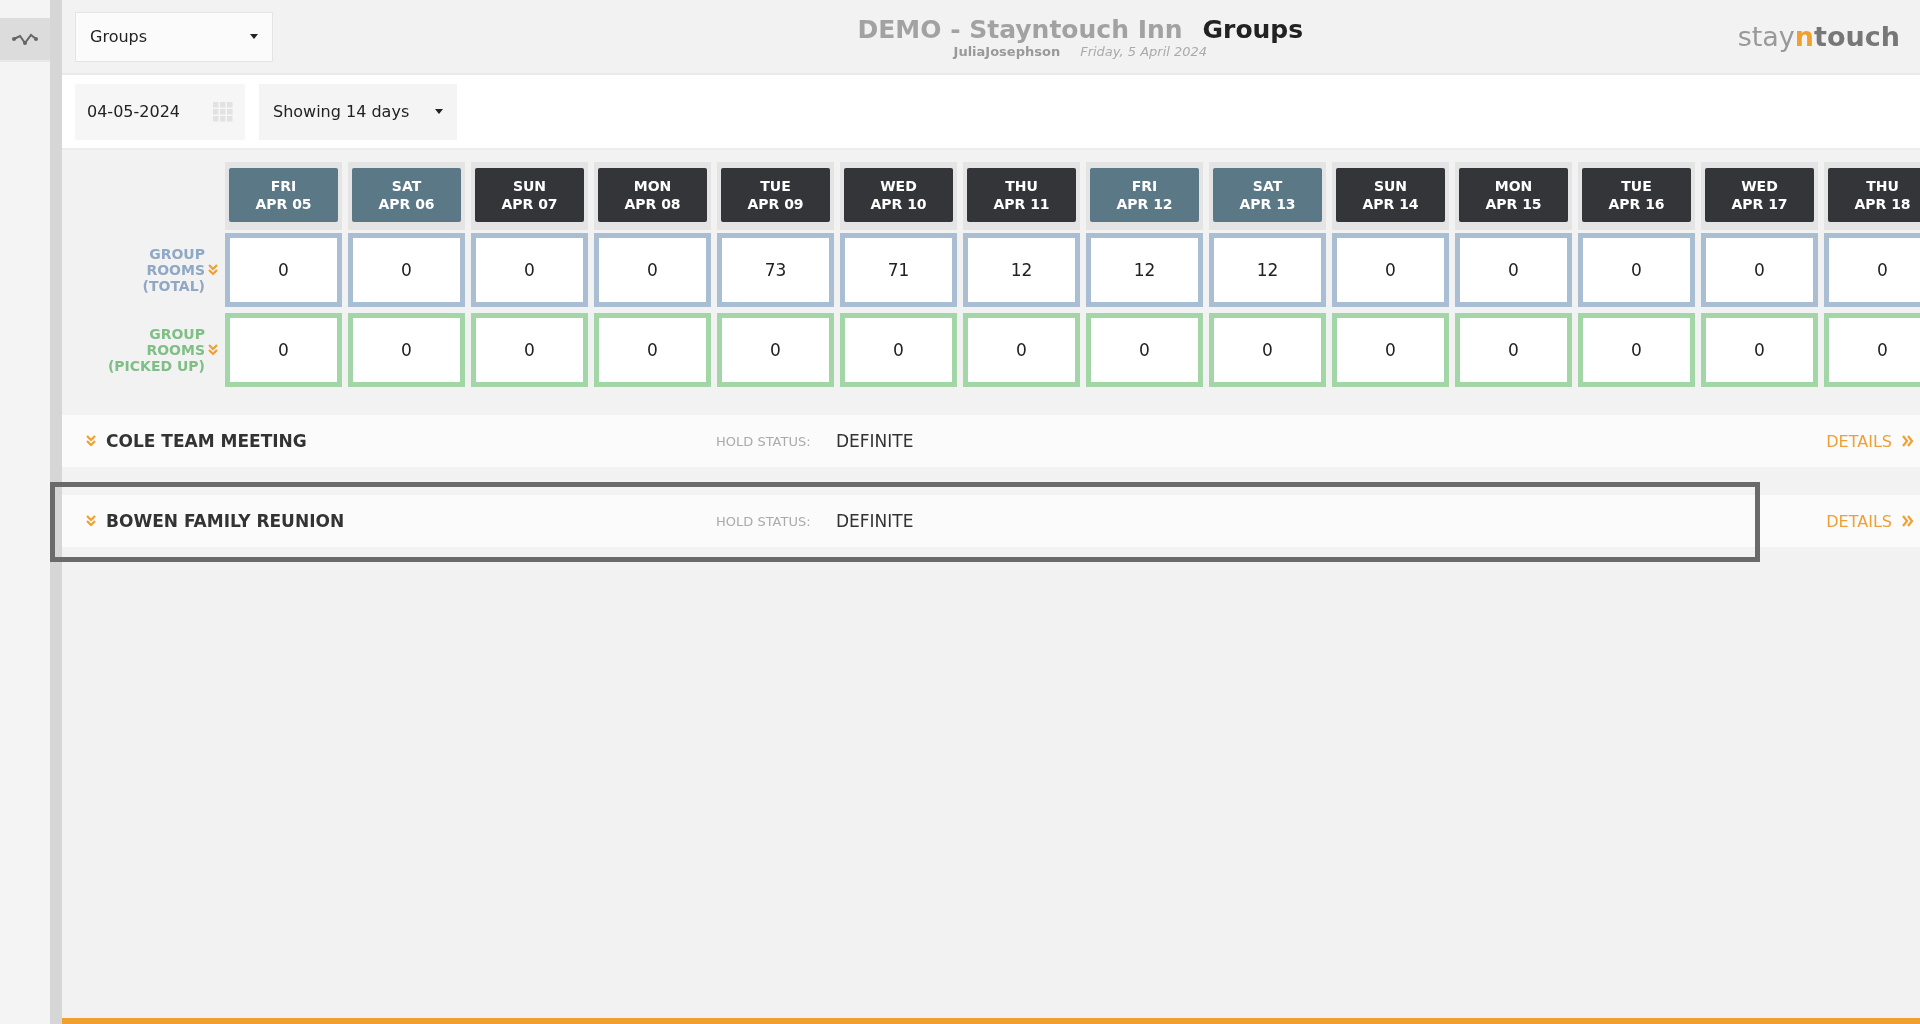  I want to click on row-label: GROUP ROOMS (TOTAL), so click(173, 270).